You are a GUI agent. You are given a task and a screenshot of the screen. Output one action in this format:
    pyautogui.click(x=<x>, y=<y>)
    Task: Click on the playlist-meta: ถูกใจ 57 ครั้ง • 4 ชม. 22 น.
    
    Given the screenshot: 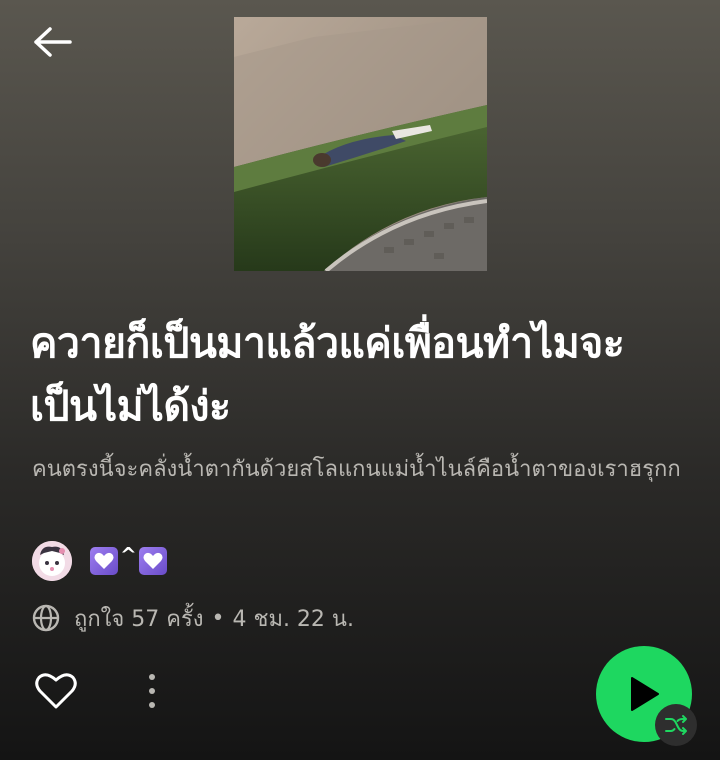 What is the action you would take?
    pyautogui.click(x=193, y=618)
    